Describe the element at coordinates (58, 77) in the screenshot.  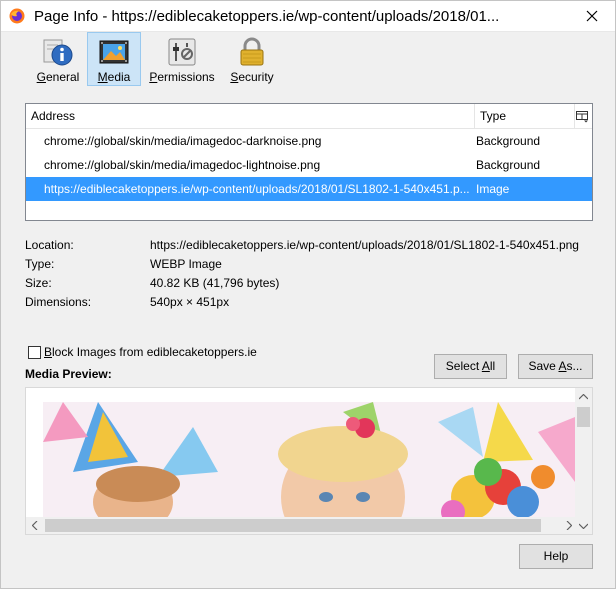
I see `tab-label: General` at that location.